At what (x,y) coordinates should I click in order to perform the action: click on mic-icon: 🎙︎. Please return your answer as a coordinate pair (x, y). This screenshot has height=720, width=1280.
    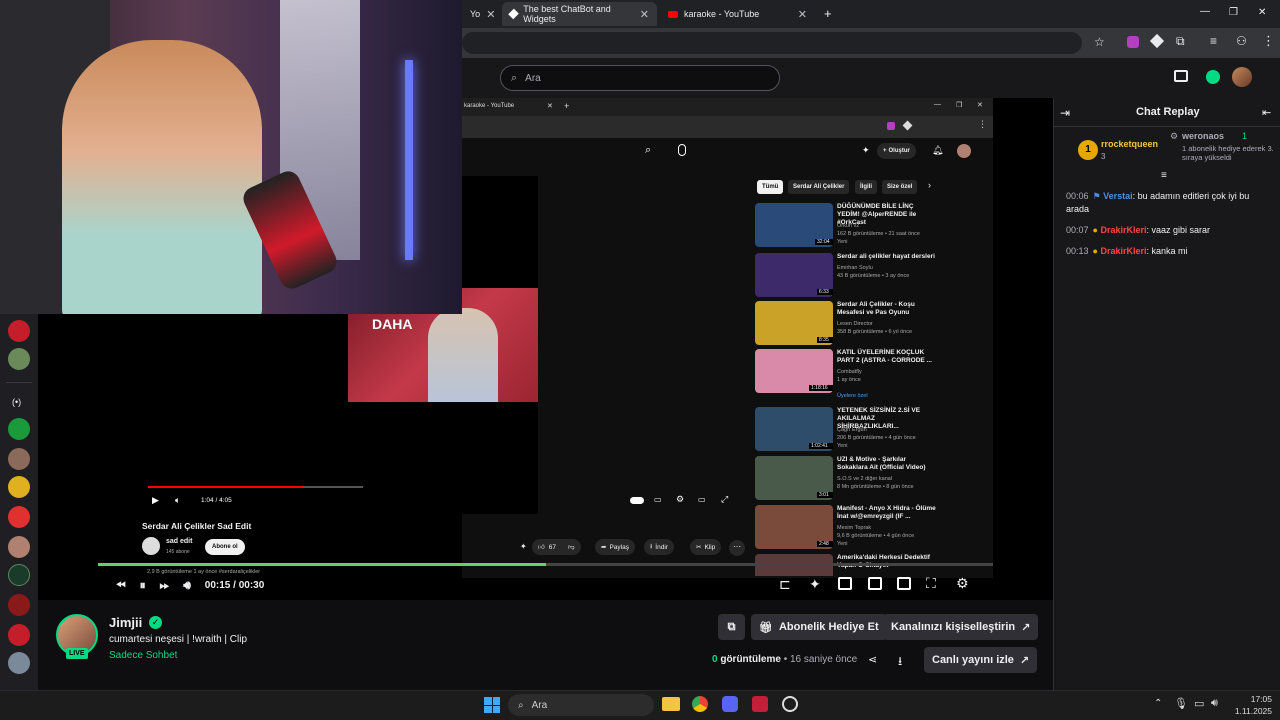
    Looking at the image, I should click on (1181, 703).